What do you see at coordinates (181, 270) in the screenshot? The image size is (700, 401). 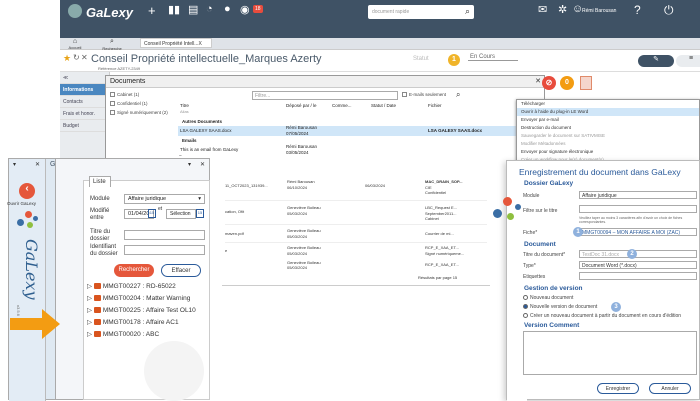 I see `clear-button: Effacer` at bounding box center [181, 270].